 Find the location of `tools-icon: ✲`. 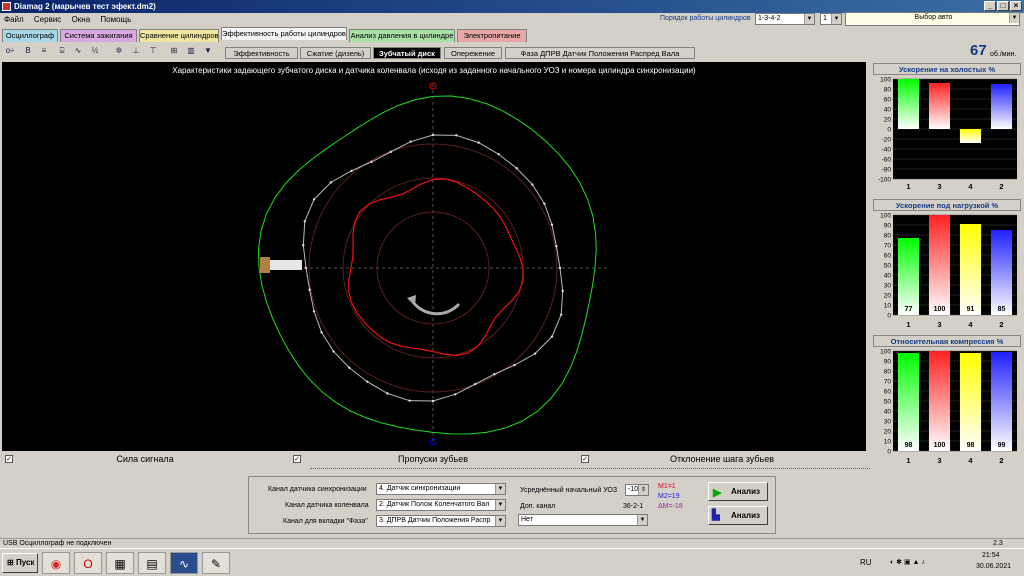

tools-icon: ✲ is located at coordinates (119, 51).